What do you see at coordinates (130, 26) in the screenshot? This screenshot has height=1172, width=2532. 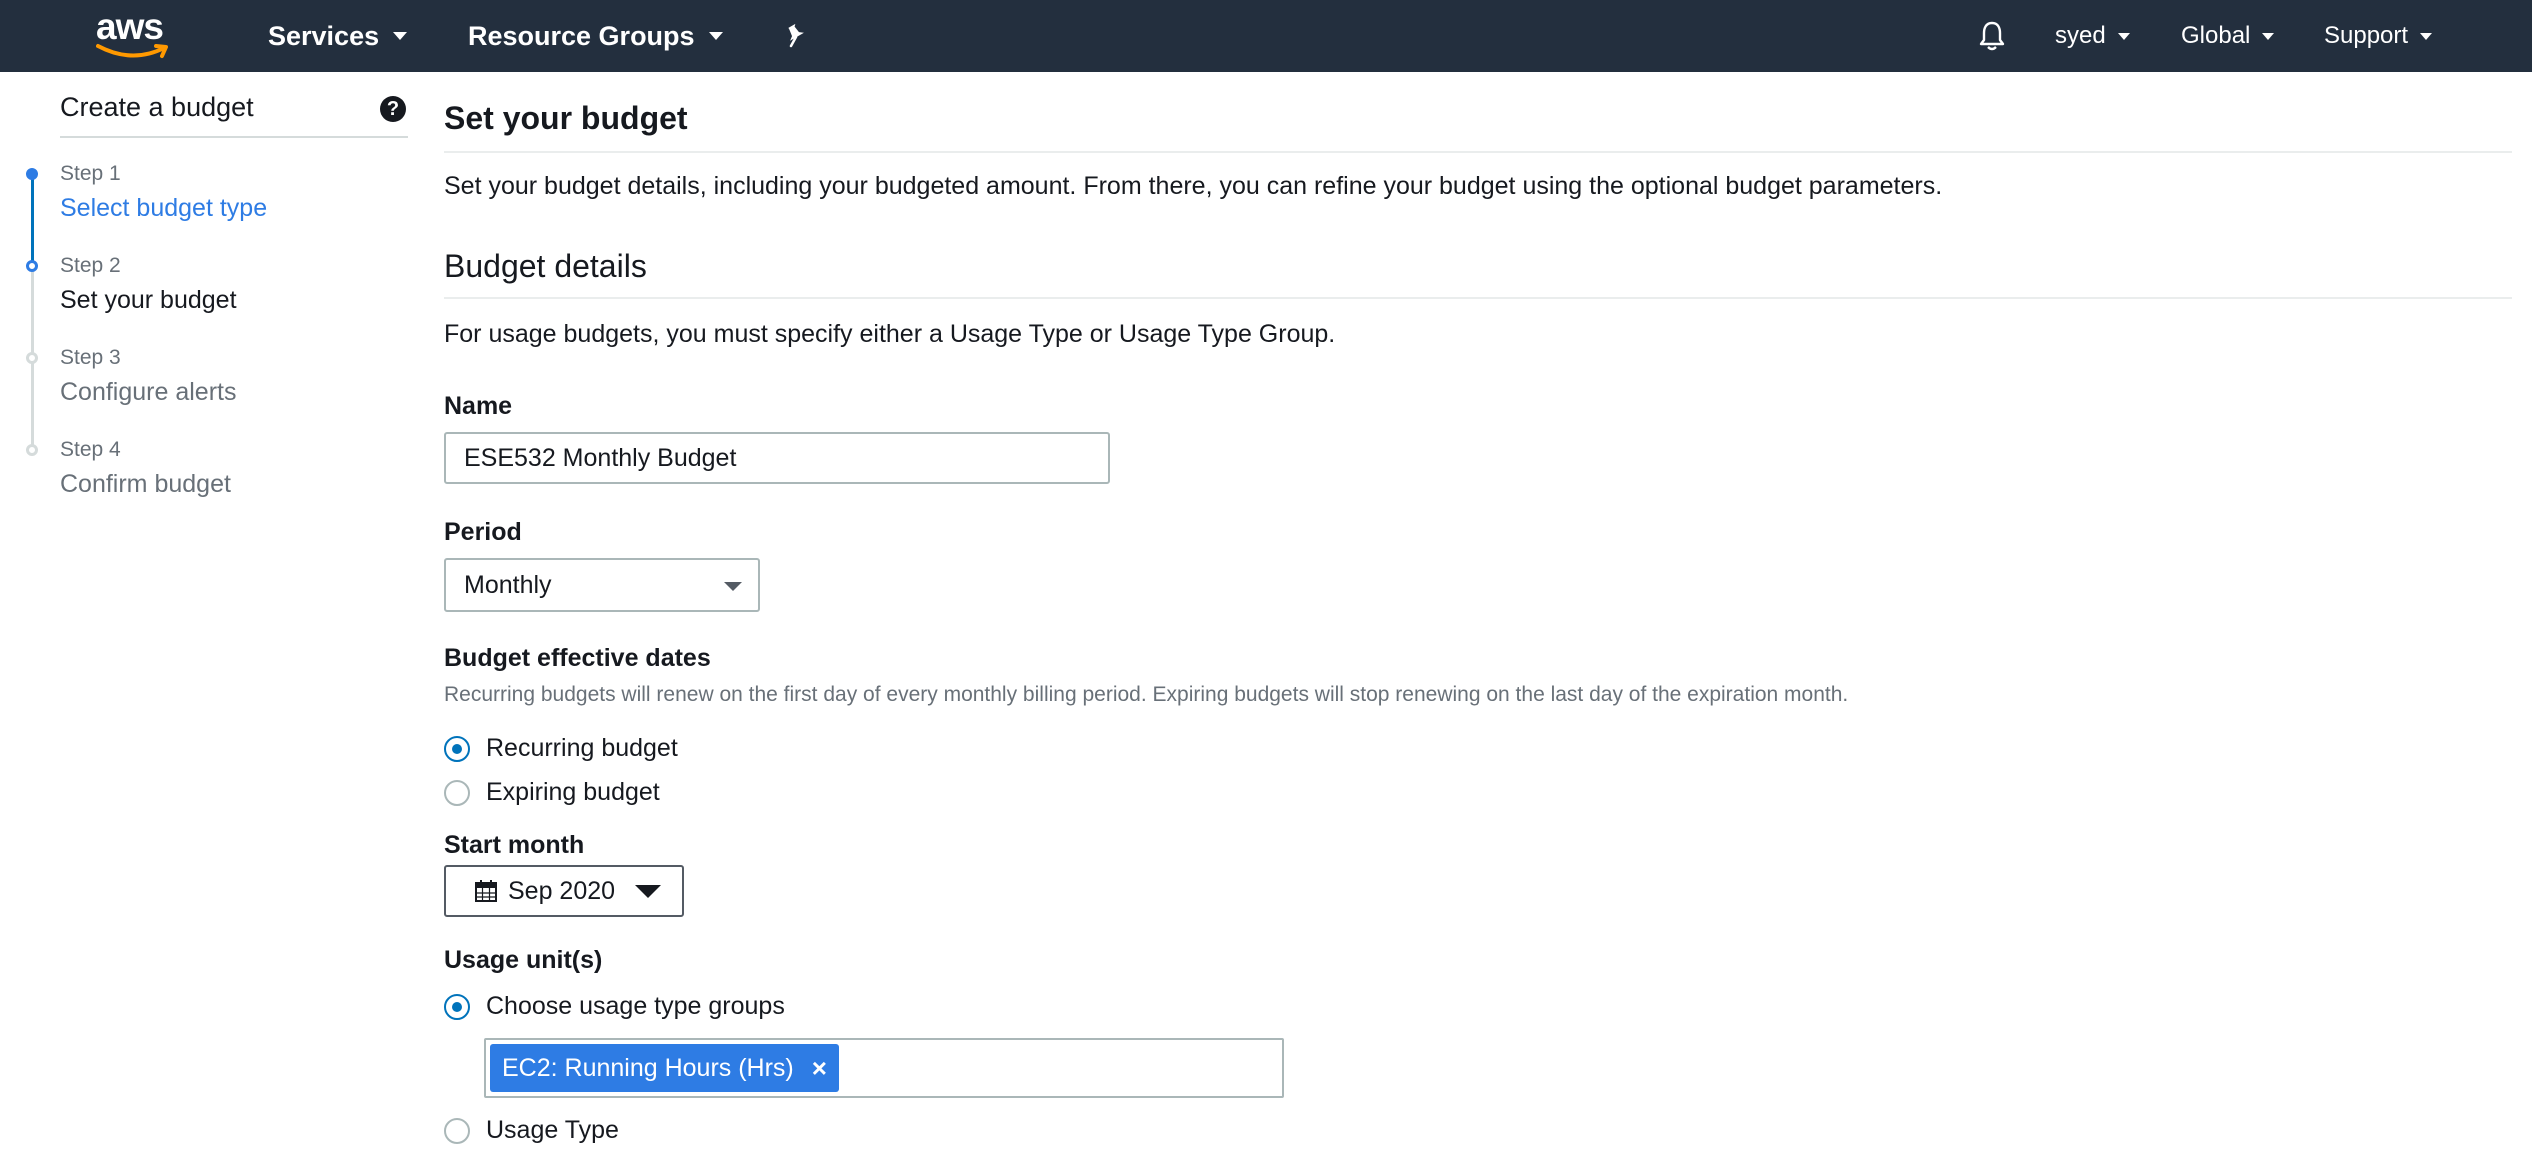 I see `aws-logo-text: aws` at bounding box center [130, 26].